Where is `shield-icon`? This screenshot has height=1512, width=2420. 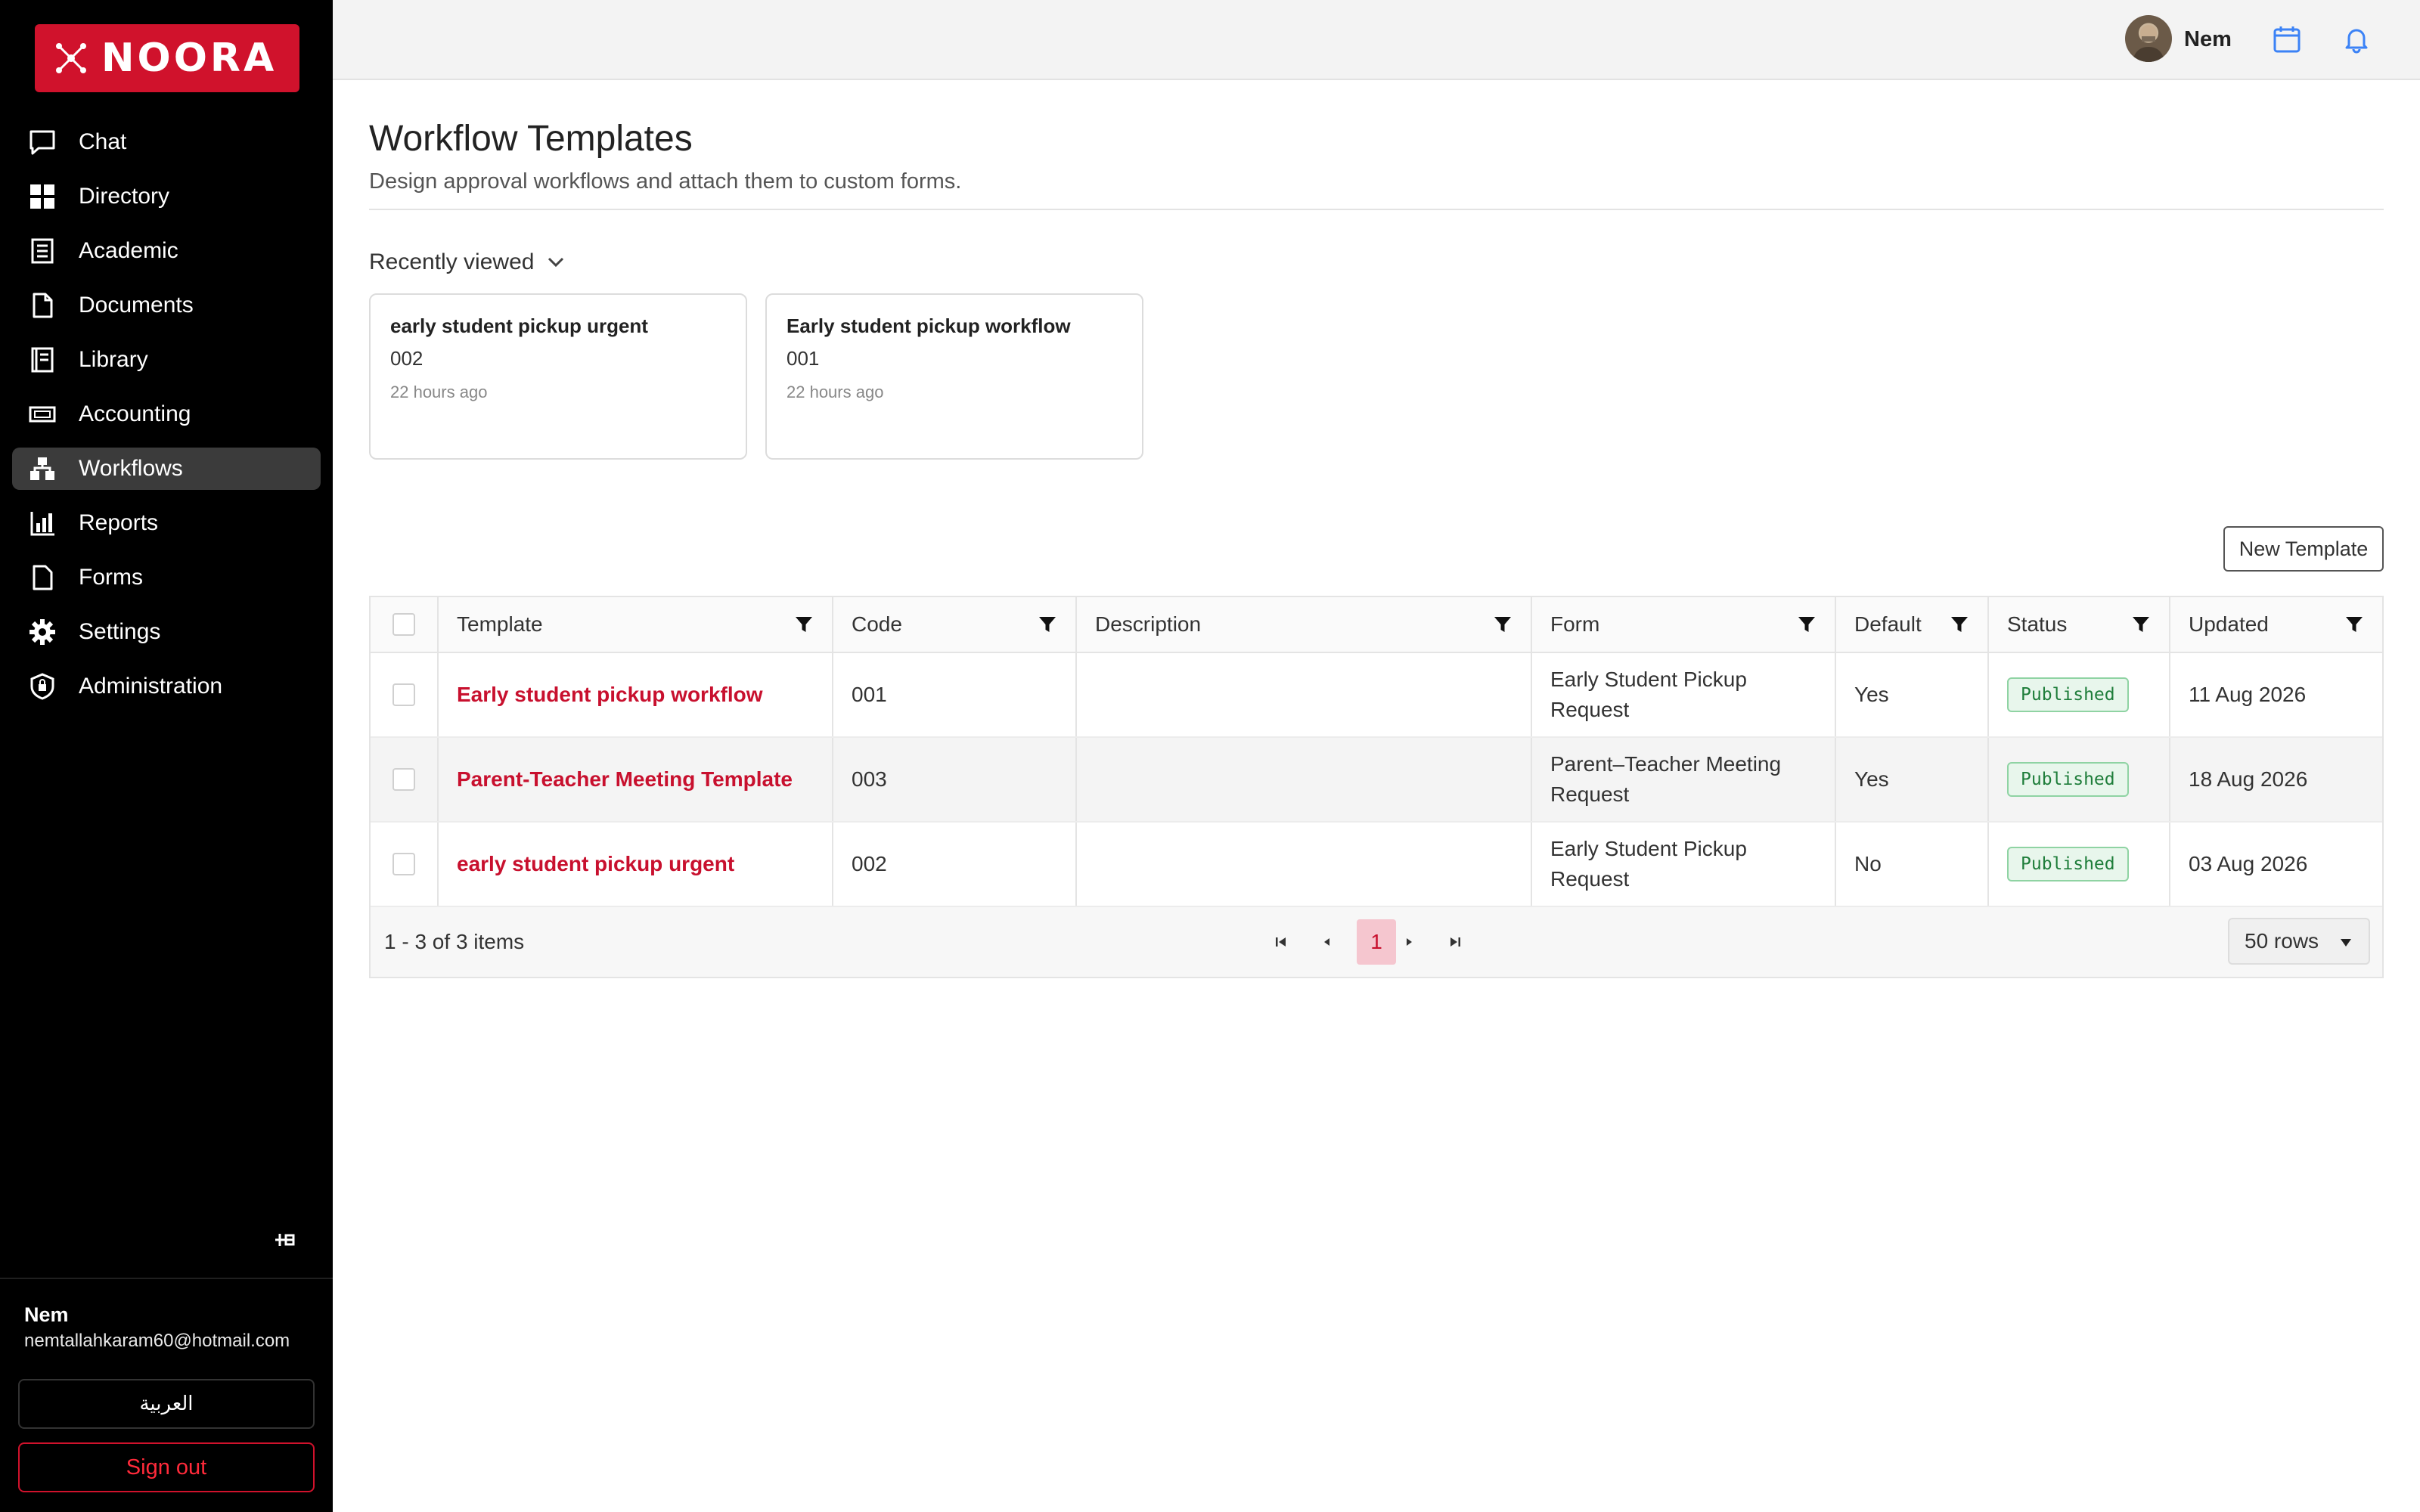 shield-icon is located at coordinates (42, 686).